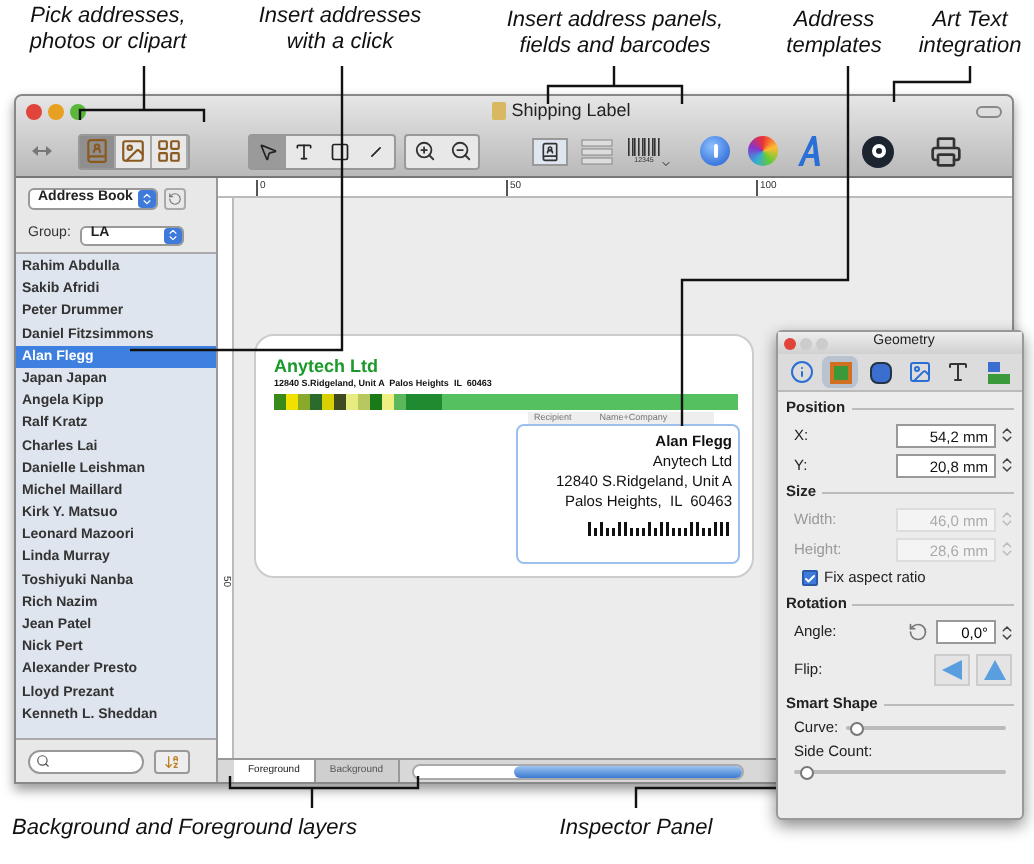  Describe the element at coordinates (809, 151) in the screenshot. I see `font-panel-icon` at that location.